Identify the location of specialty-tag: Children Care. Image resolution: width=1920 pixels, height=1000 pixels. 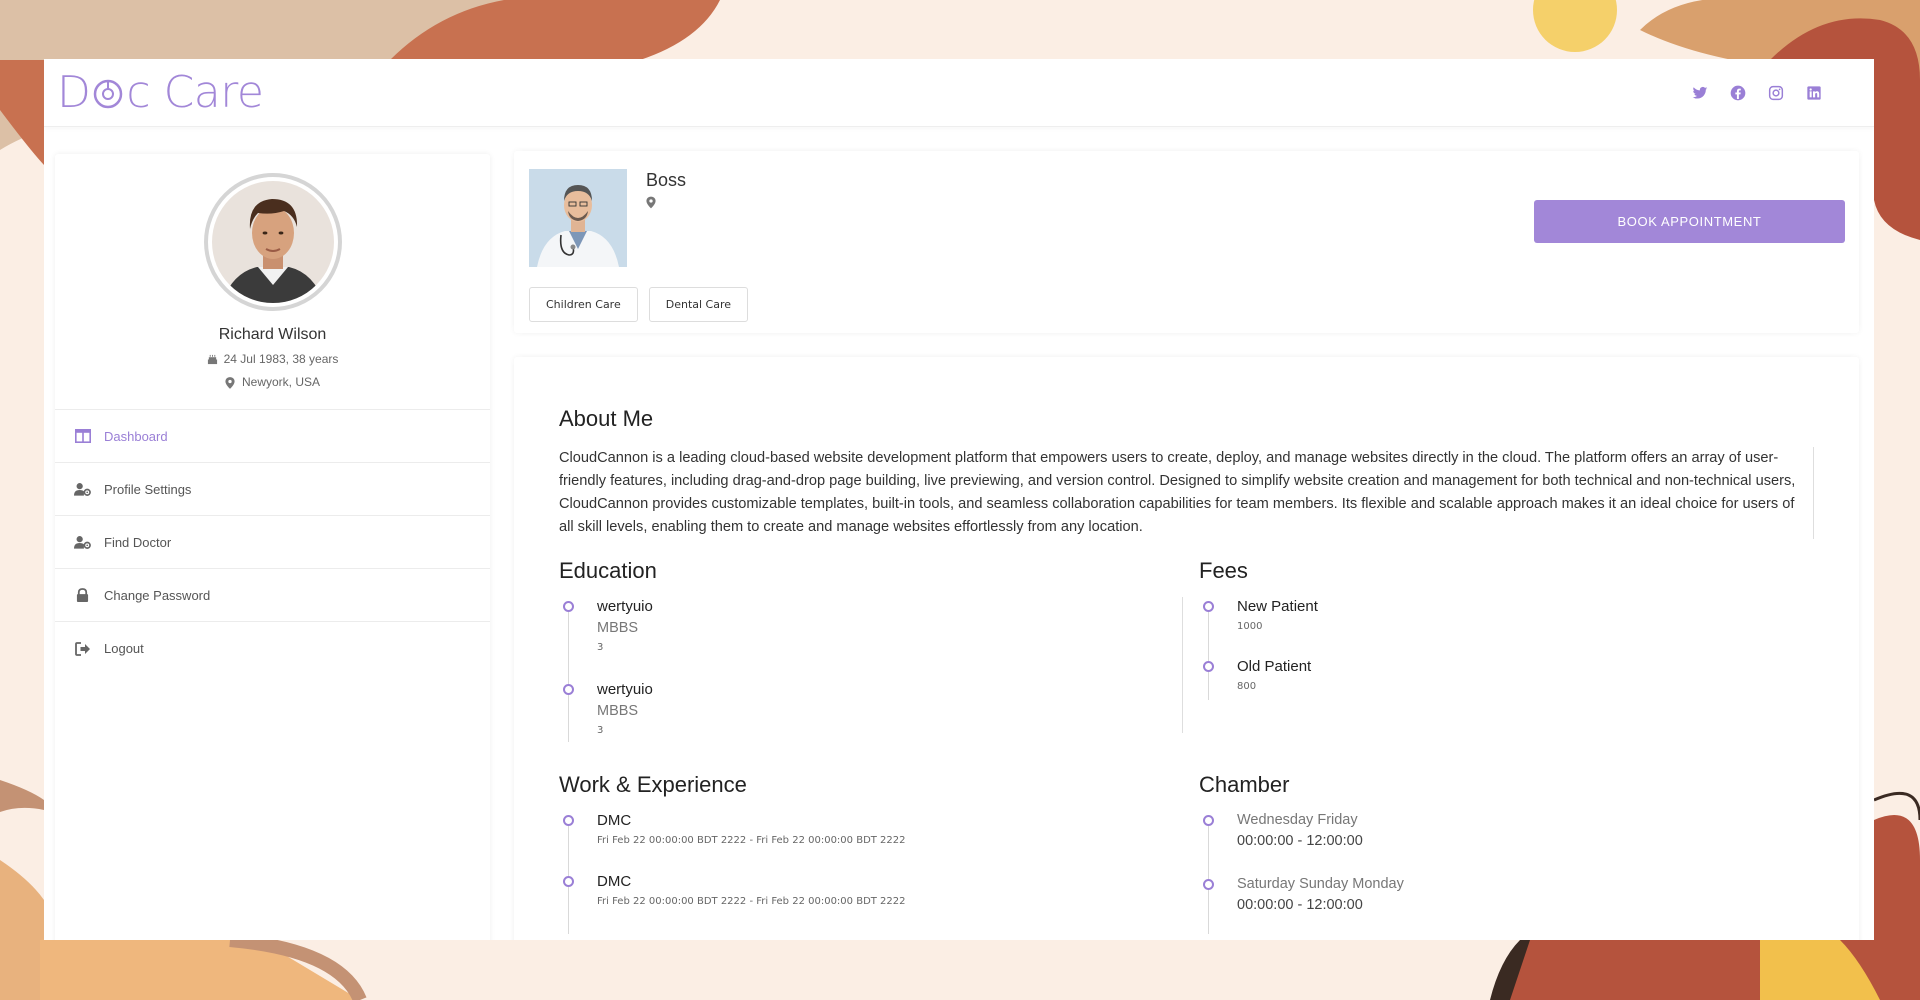
(583, 304).